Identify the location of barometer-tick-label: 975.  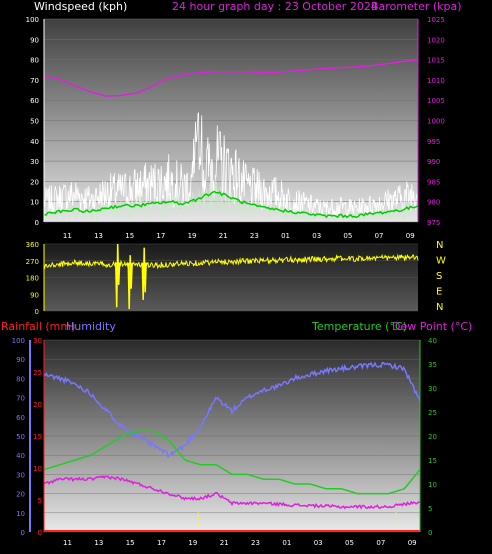
(433, 223).